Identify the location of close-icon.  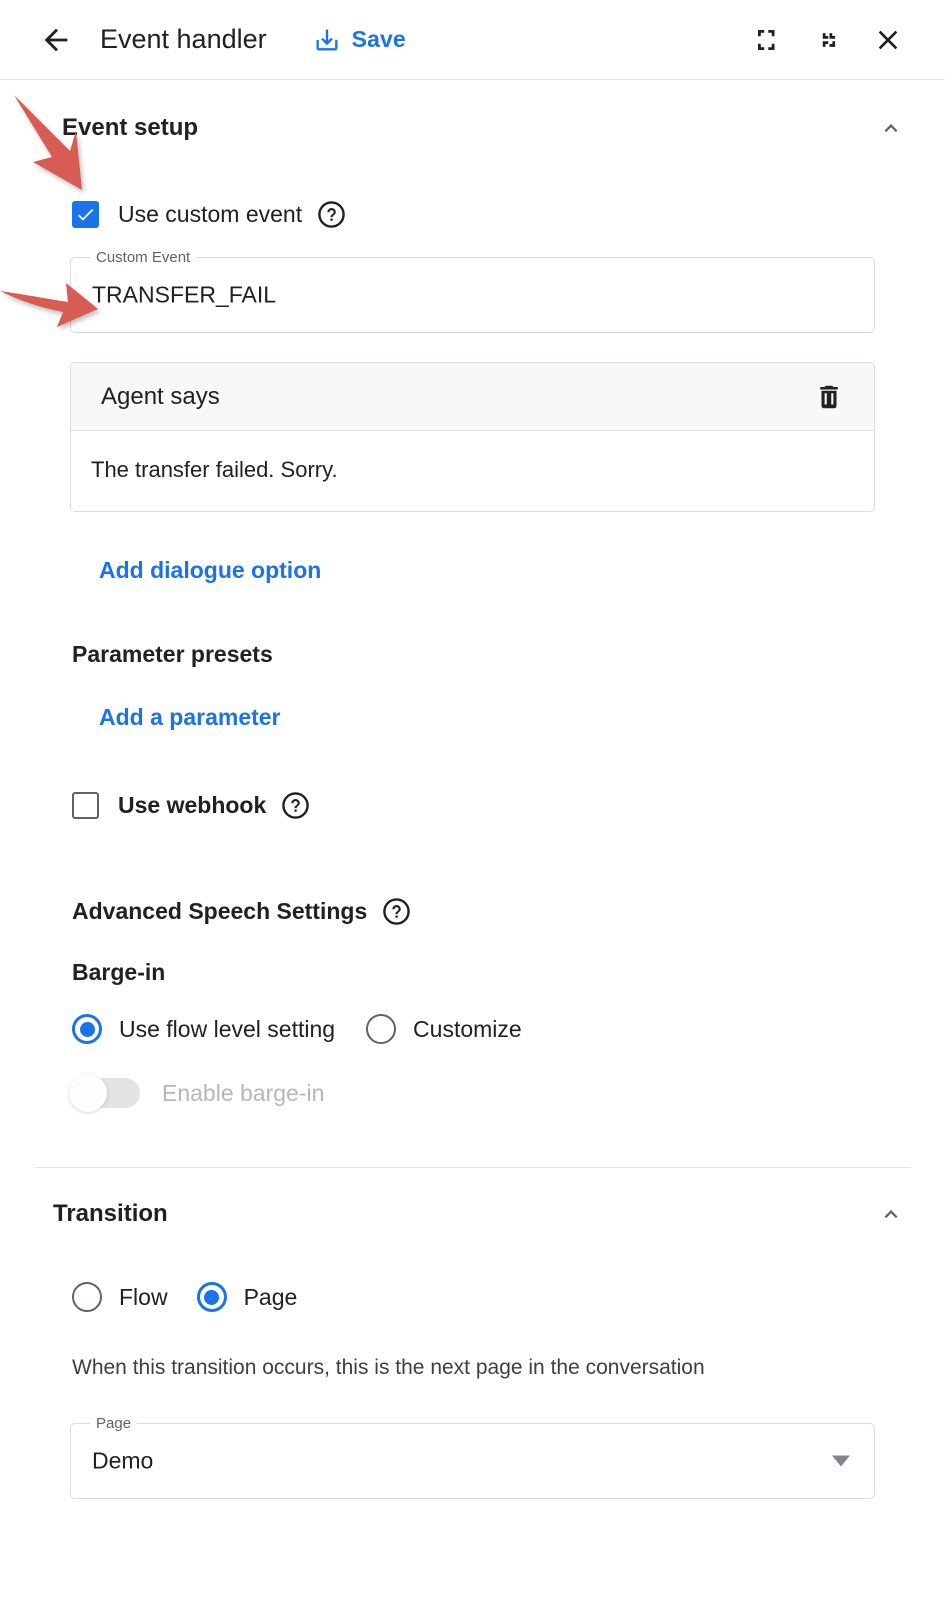
(888, 39).